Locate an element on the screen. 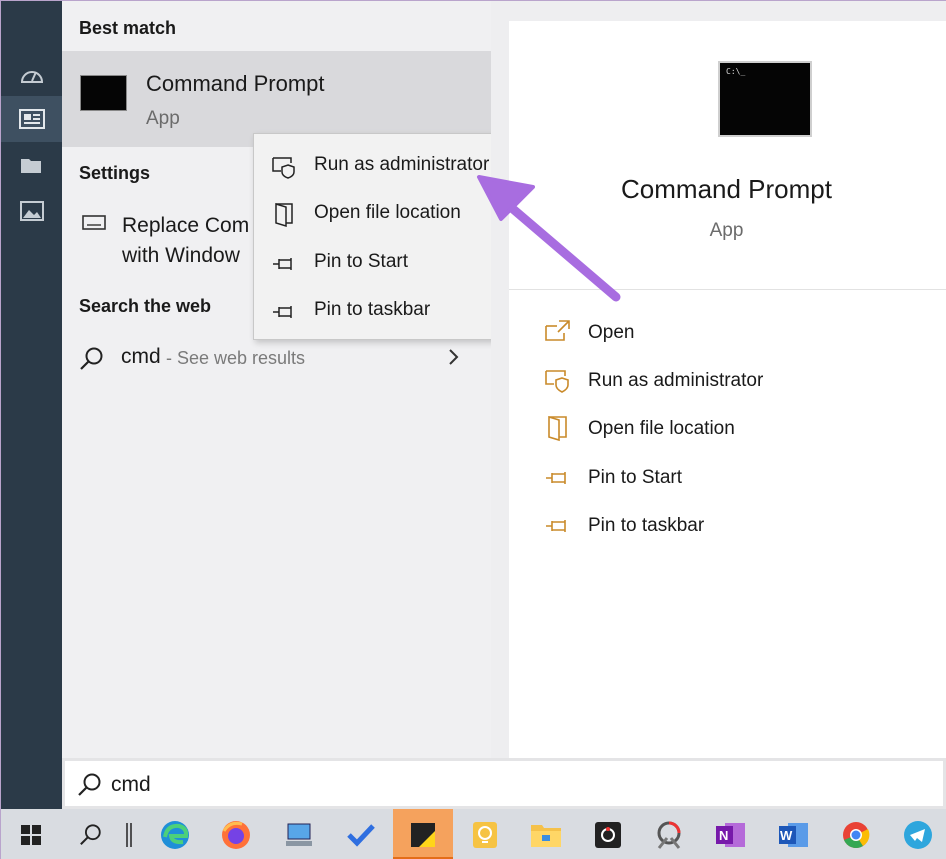 The width and height of the screenshot is (946, 859). folder-icon is located at coordinates (30, 166).